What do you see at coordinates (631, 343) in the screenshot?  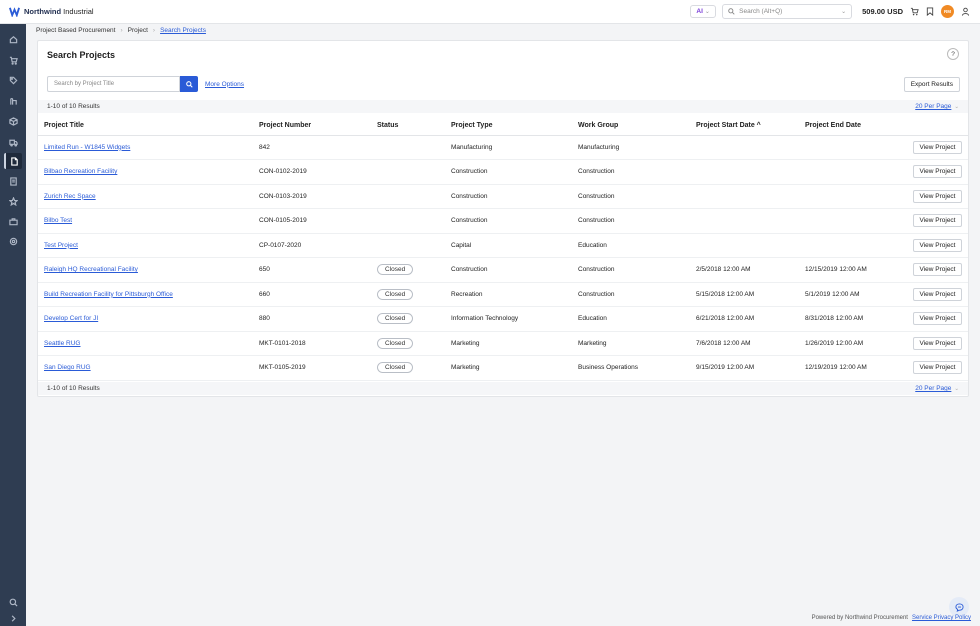 I see `cell-work-group: Marketing` at bounding box center [631, 343].